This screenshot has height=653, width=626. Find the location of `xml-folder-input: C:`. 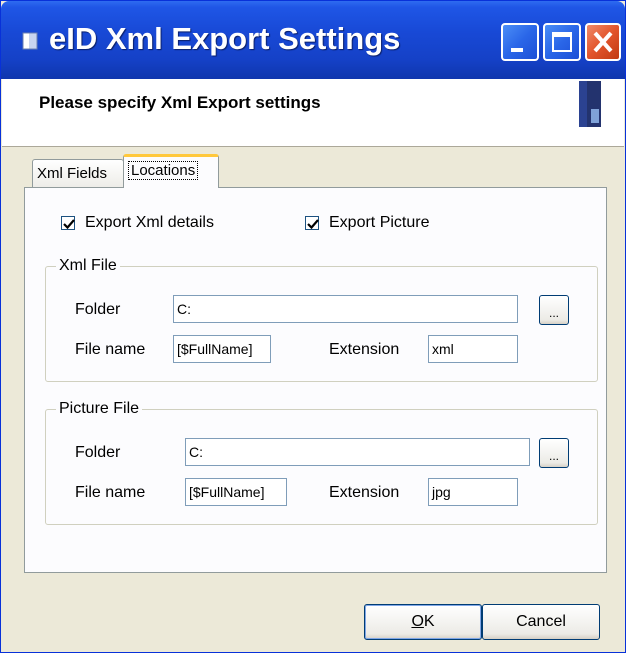

xml-folder-input: C: is located at coordinates (345, 309).